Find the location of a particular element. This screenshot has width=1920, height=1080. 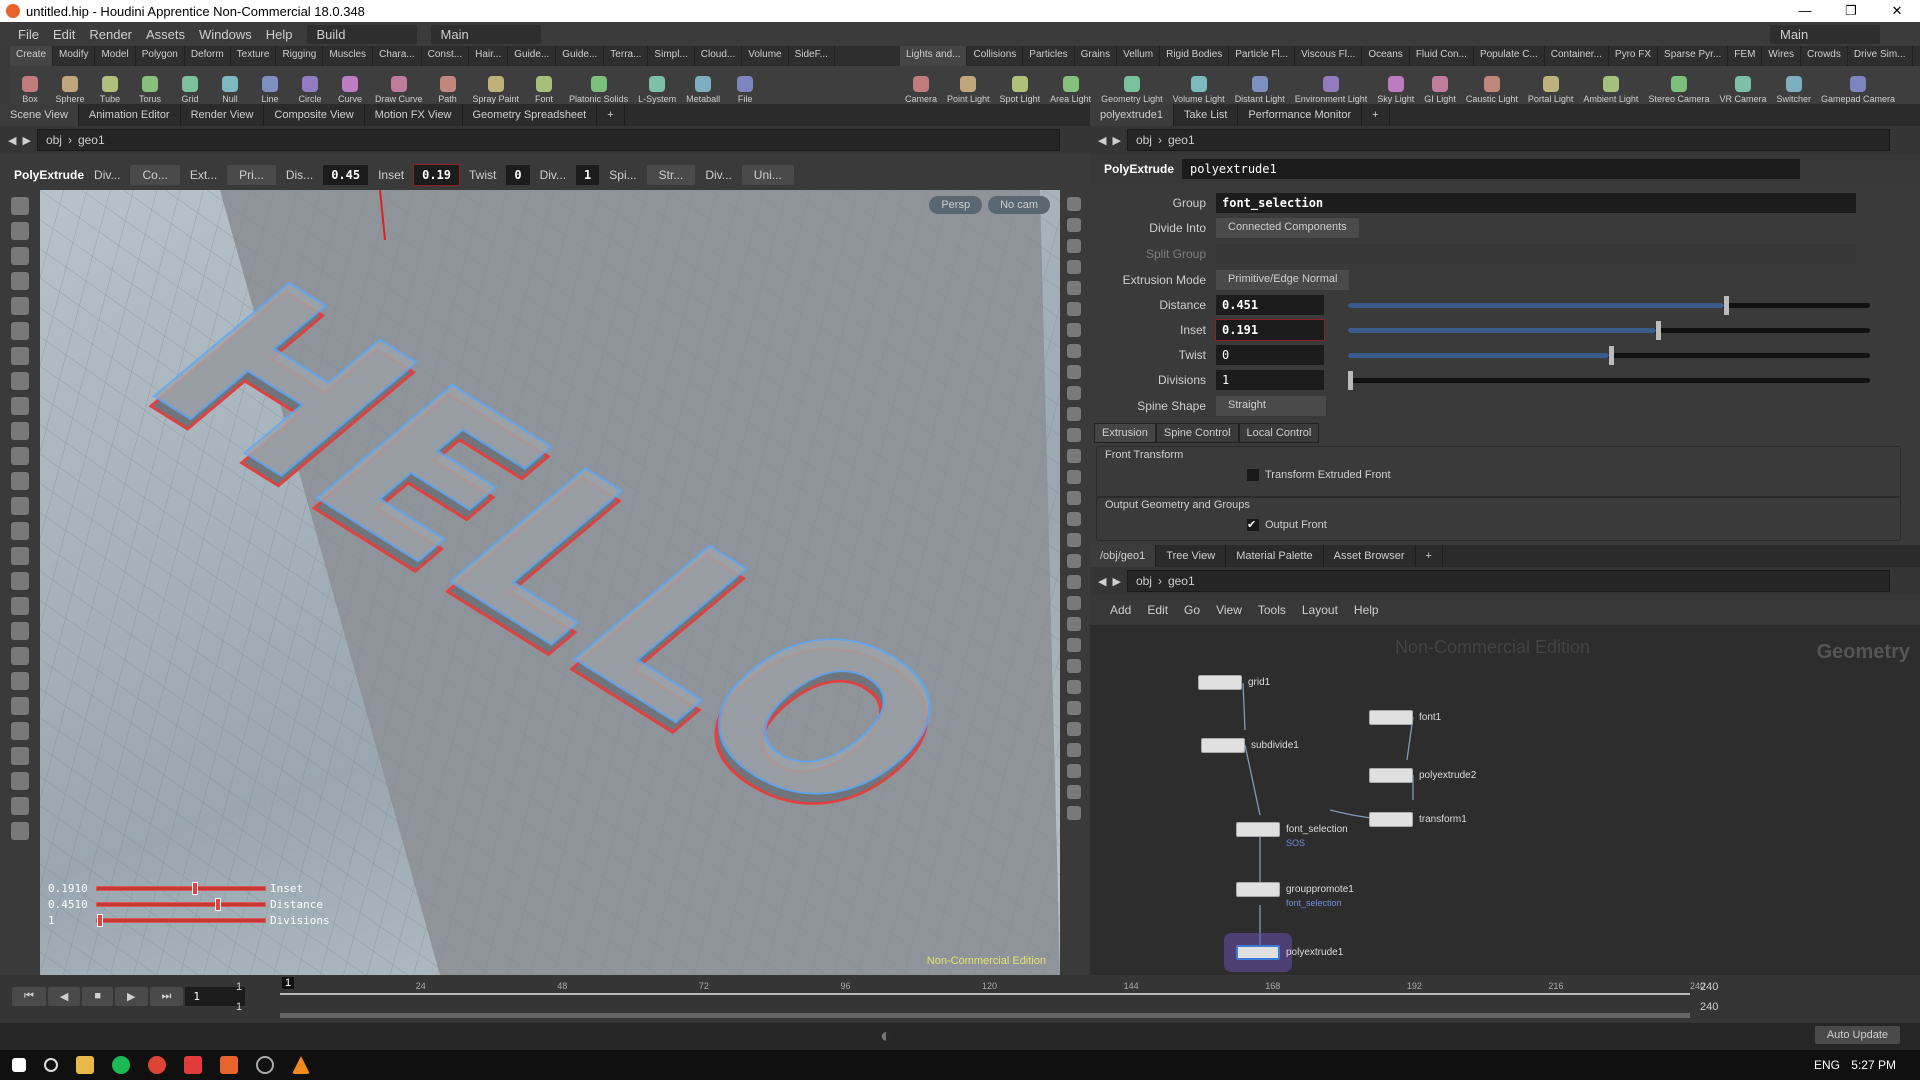

spine-shape-menu: Straight is located at coordinates (1271, 406).